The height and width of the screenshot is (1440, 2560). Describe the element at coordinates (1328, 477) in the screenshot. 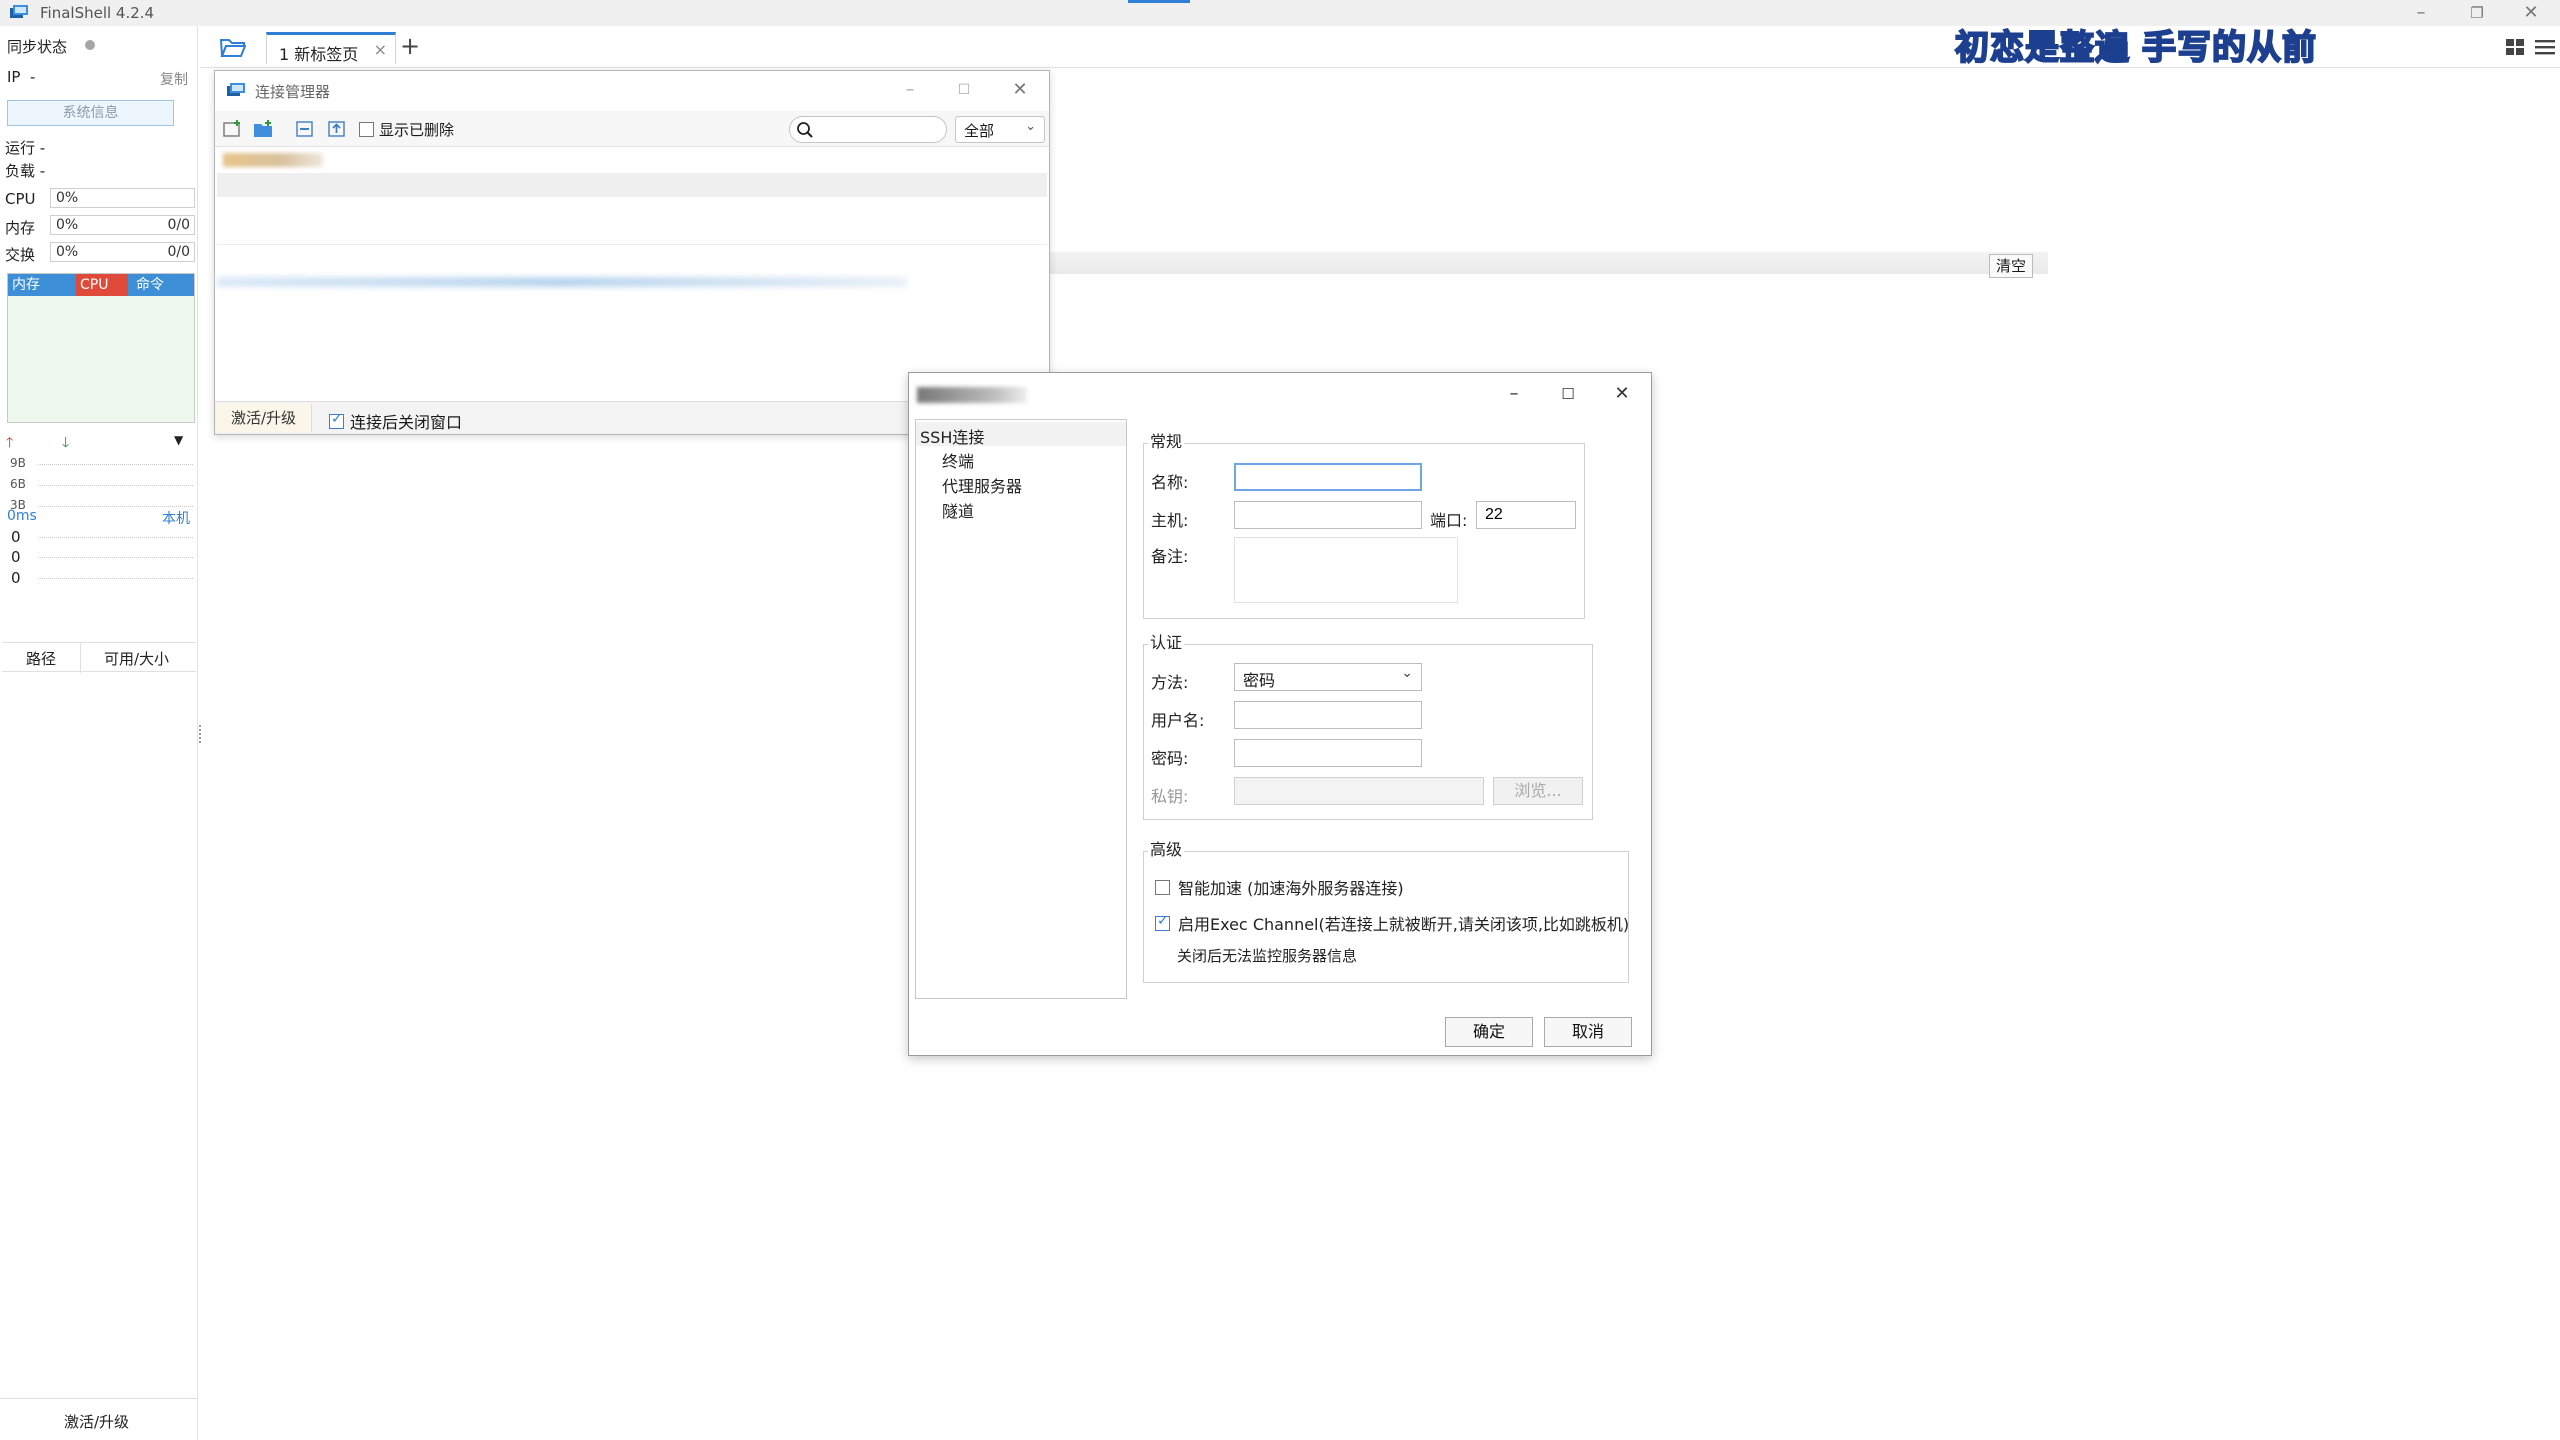

I see `name-field` at that location.